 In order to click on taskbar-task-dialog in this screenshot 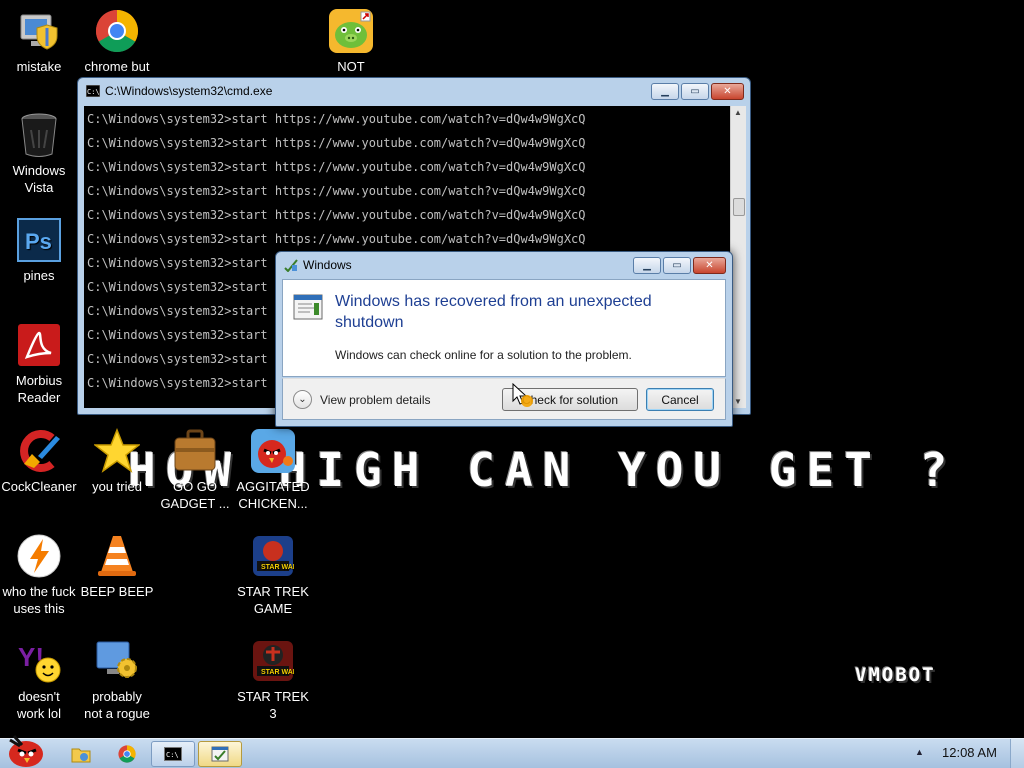, I will do `click(220, 754)`.